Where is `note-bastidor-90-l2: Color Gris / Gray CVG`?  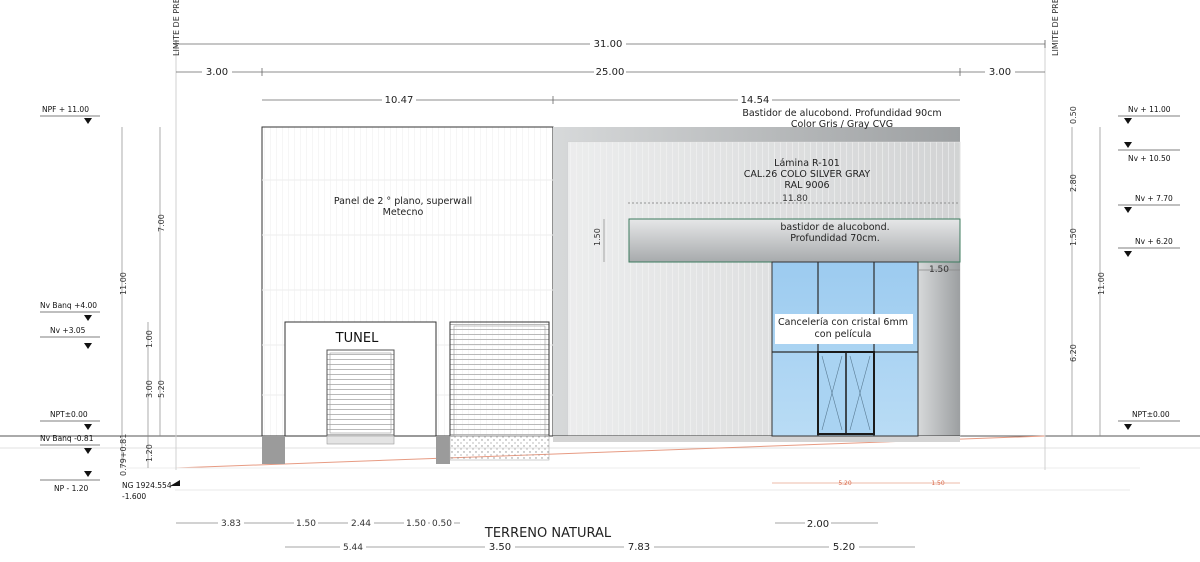 note-bastidor-90-l2: Color Gris / Gray CVG is located at coordinates (842, 124).